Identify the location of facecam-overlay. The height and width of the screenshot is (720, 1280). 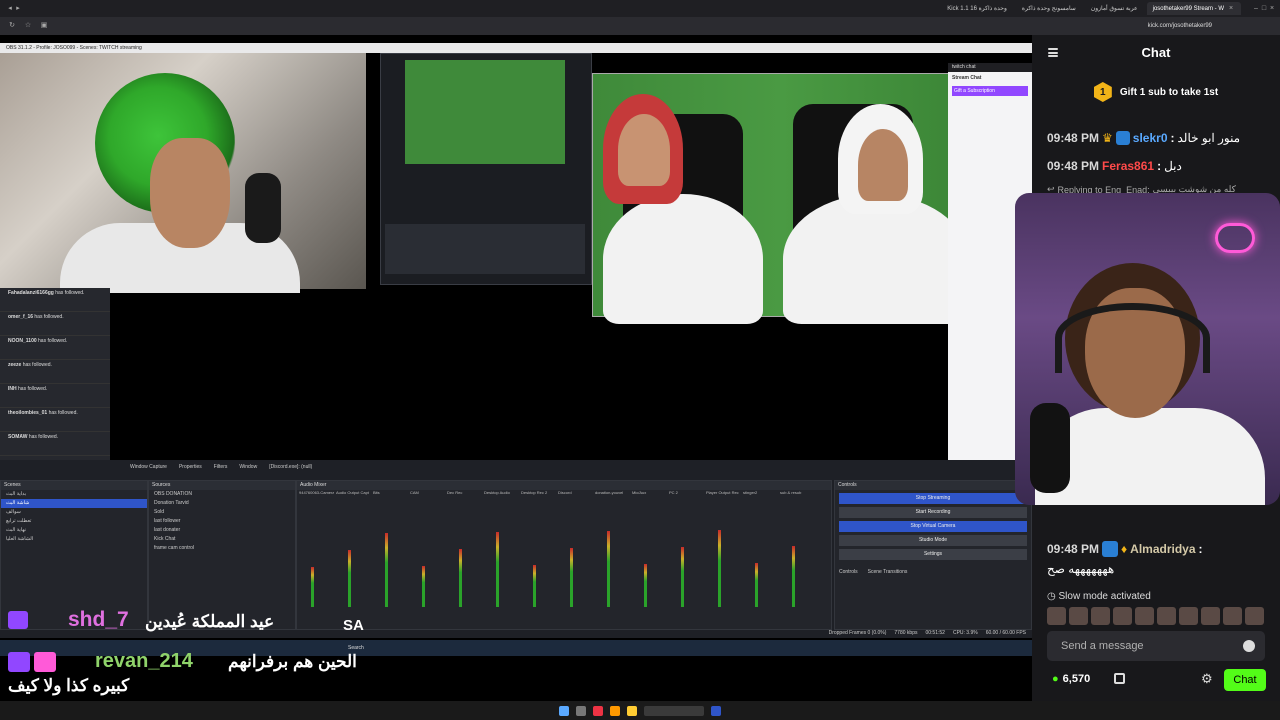
(1147, 349).